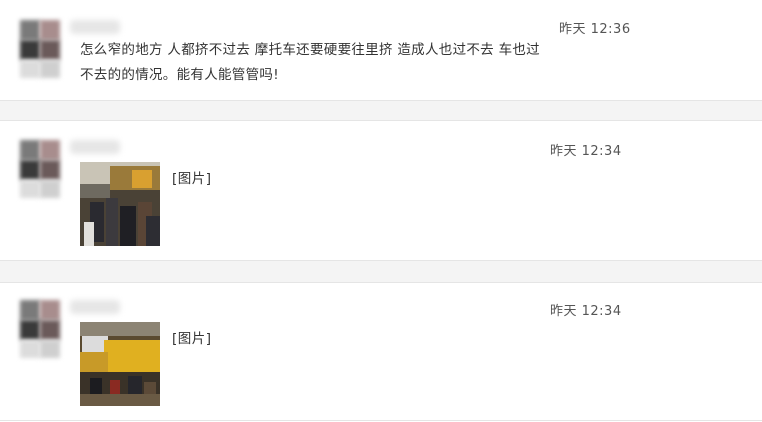  What do you see at coordinates (595, 29) in the screenshot?
I see `comment-time: 昨天 12:36` at bounding box center [595, 29].